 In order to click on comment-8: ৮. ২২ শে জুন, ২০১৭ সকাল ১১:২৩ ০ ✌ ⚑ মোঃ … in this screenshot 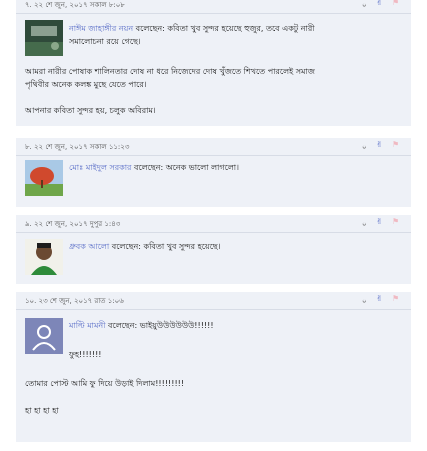, I will do `click(213, 172)`.